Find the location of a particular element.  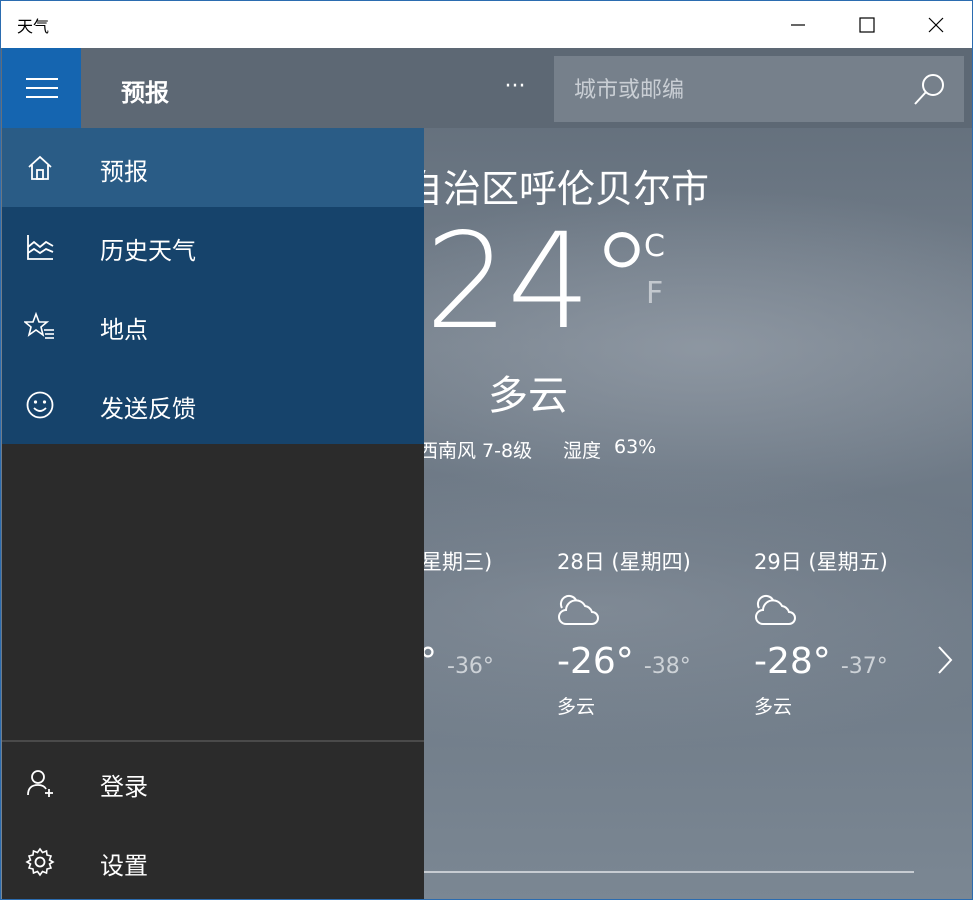

favorites-star-icon is located at coordinates (39, 325).